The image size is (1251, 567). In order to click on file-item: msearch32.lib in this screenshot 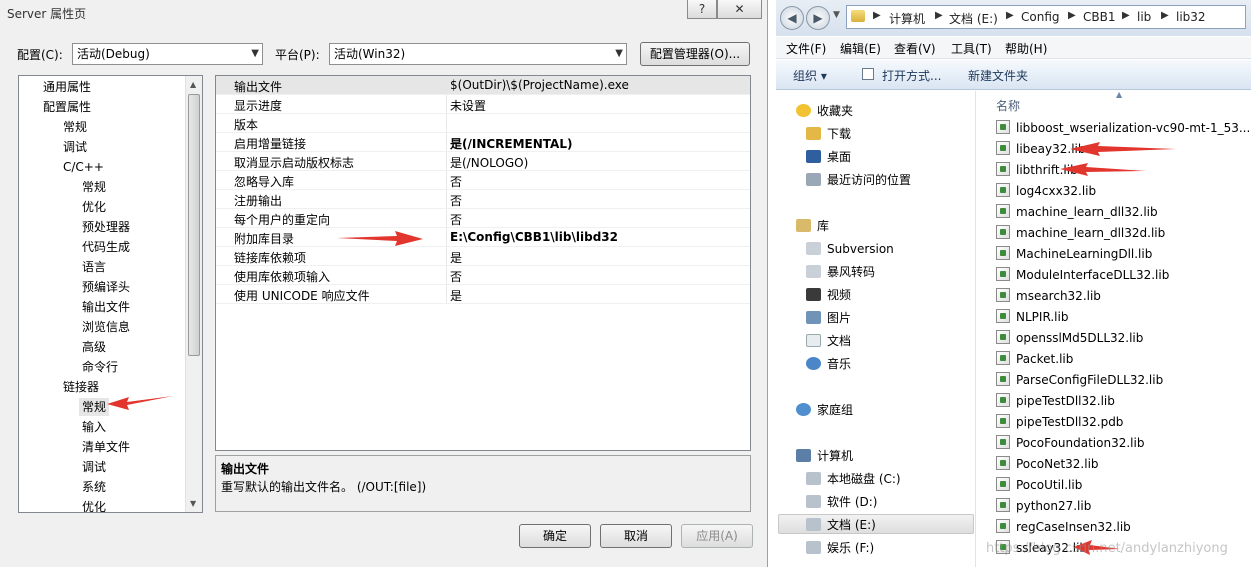, I will do `click(1123, 296)`.